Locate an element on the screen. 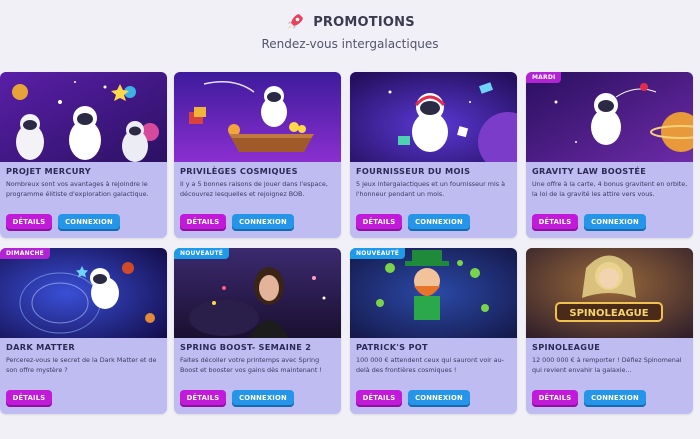 The height and width of the screenshot is (439, 700). title-row: PROMOTIONS is located at coordinates (350, 22).